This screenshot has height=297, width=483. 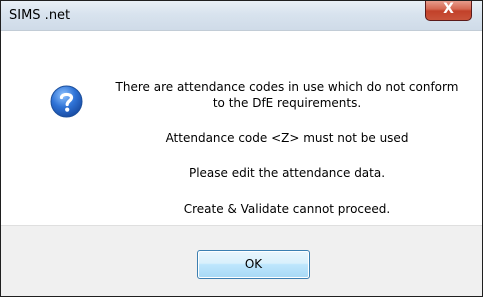 I want to click on message-line-4: Please edit the attendance data., so click(x=287, y=173).